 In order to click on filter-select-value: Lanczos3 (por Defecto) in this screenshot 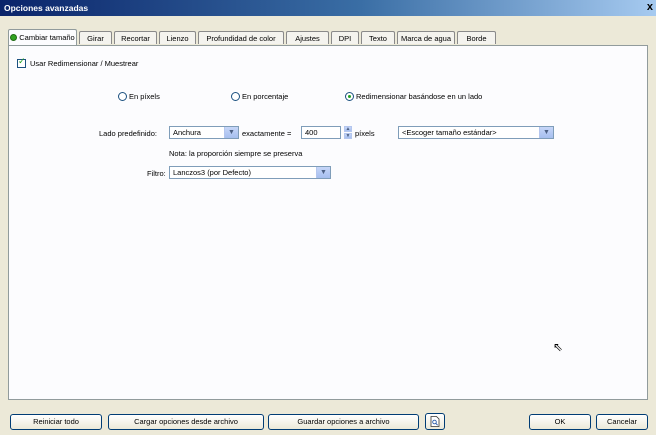, I will do `click(212, 172)`.